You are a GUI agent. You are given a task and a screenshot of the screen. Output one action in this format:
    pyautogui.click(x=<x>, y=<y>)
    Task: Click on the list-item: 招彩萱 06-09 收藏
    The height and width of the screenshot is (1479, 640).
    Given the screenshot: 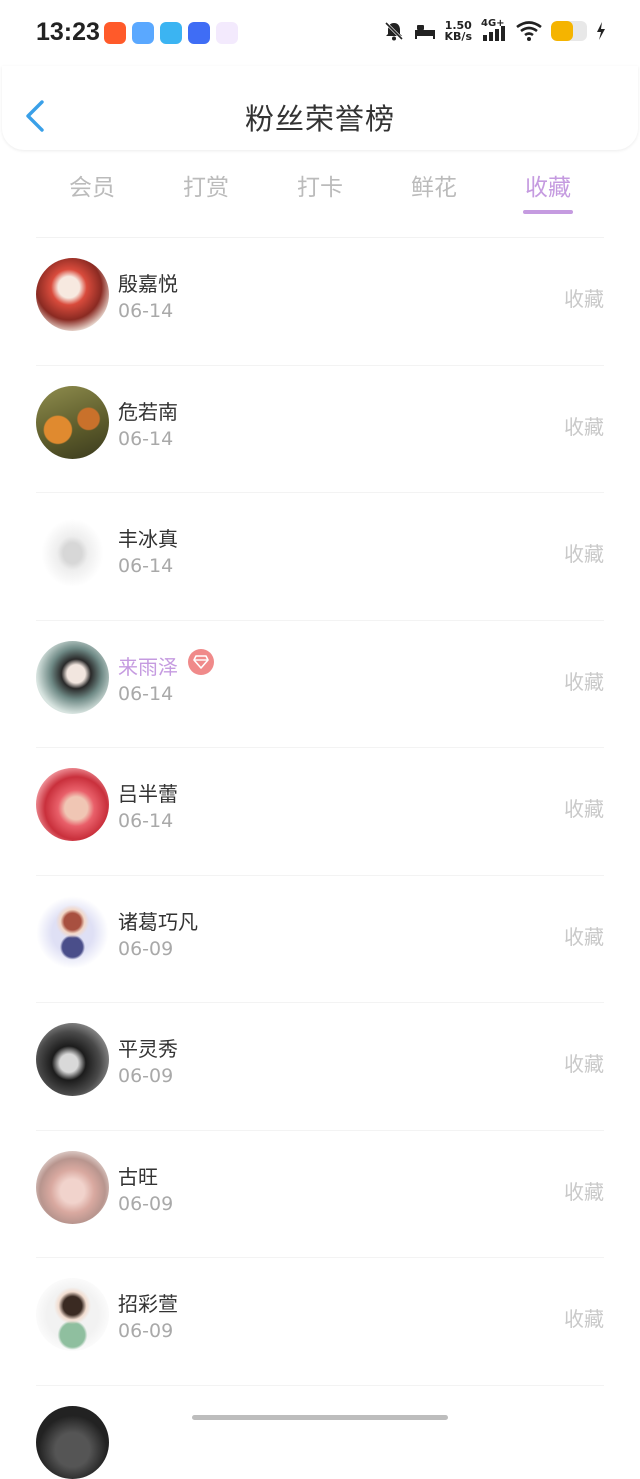 What is the action you would take?
    pyautogui.click(x=320, y=1322)
    